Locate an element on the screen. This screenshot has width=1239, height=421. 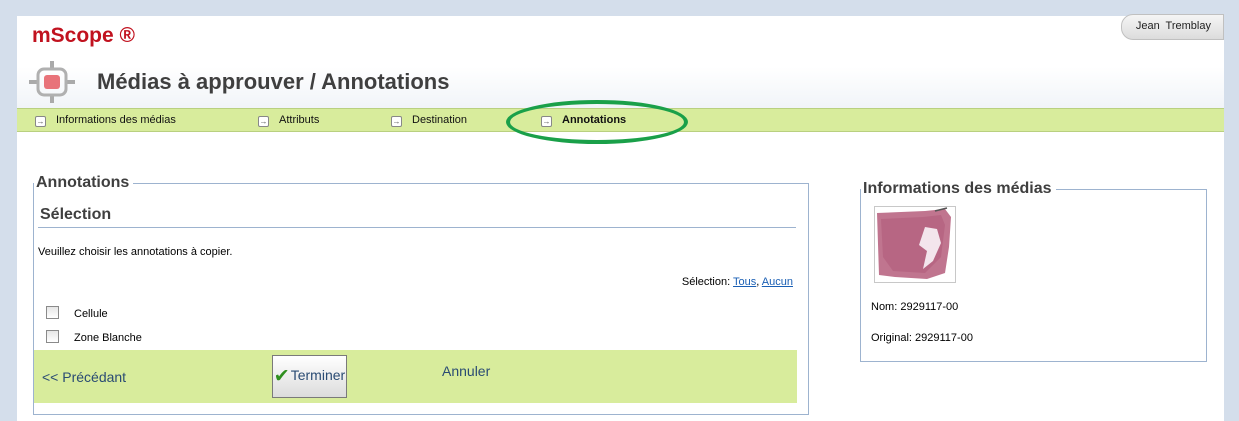
checkbox-cellule is located at coordinates (52, 312).